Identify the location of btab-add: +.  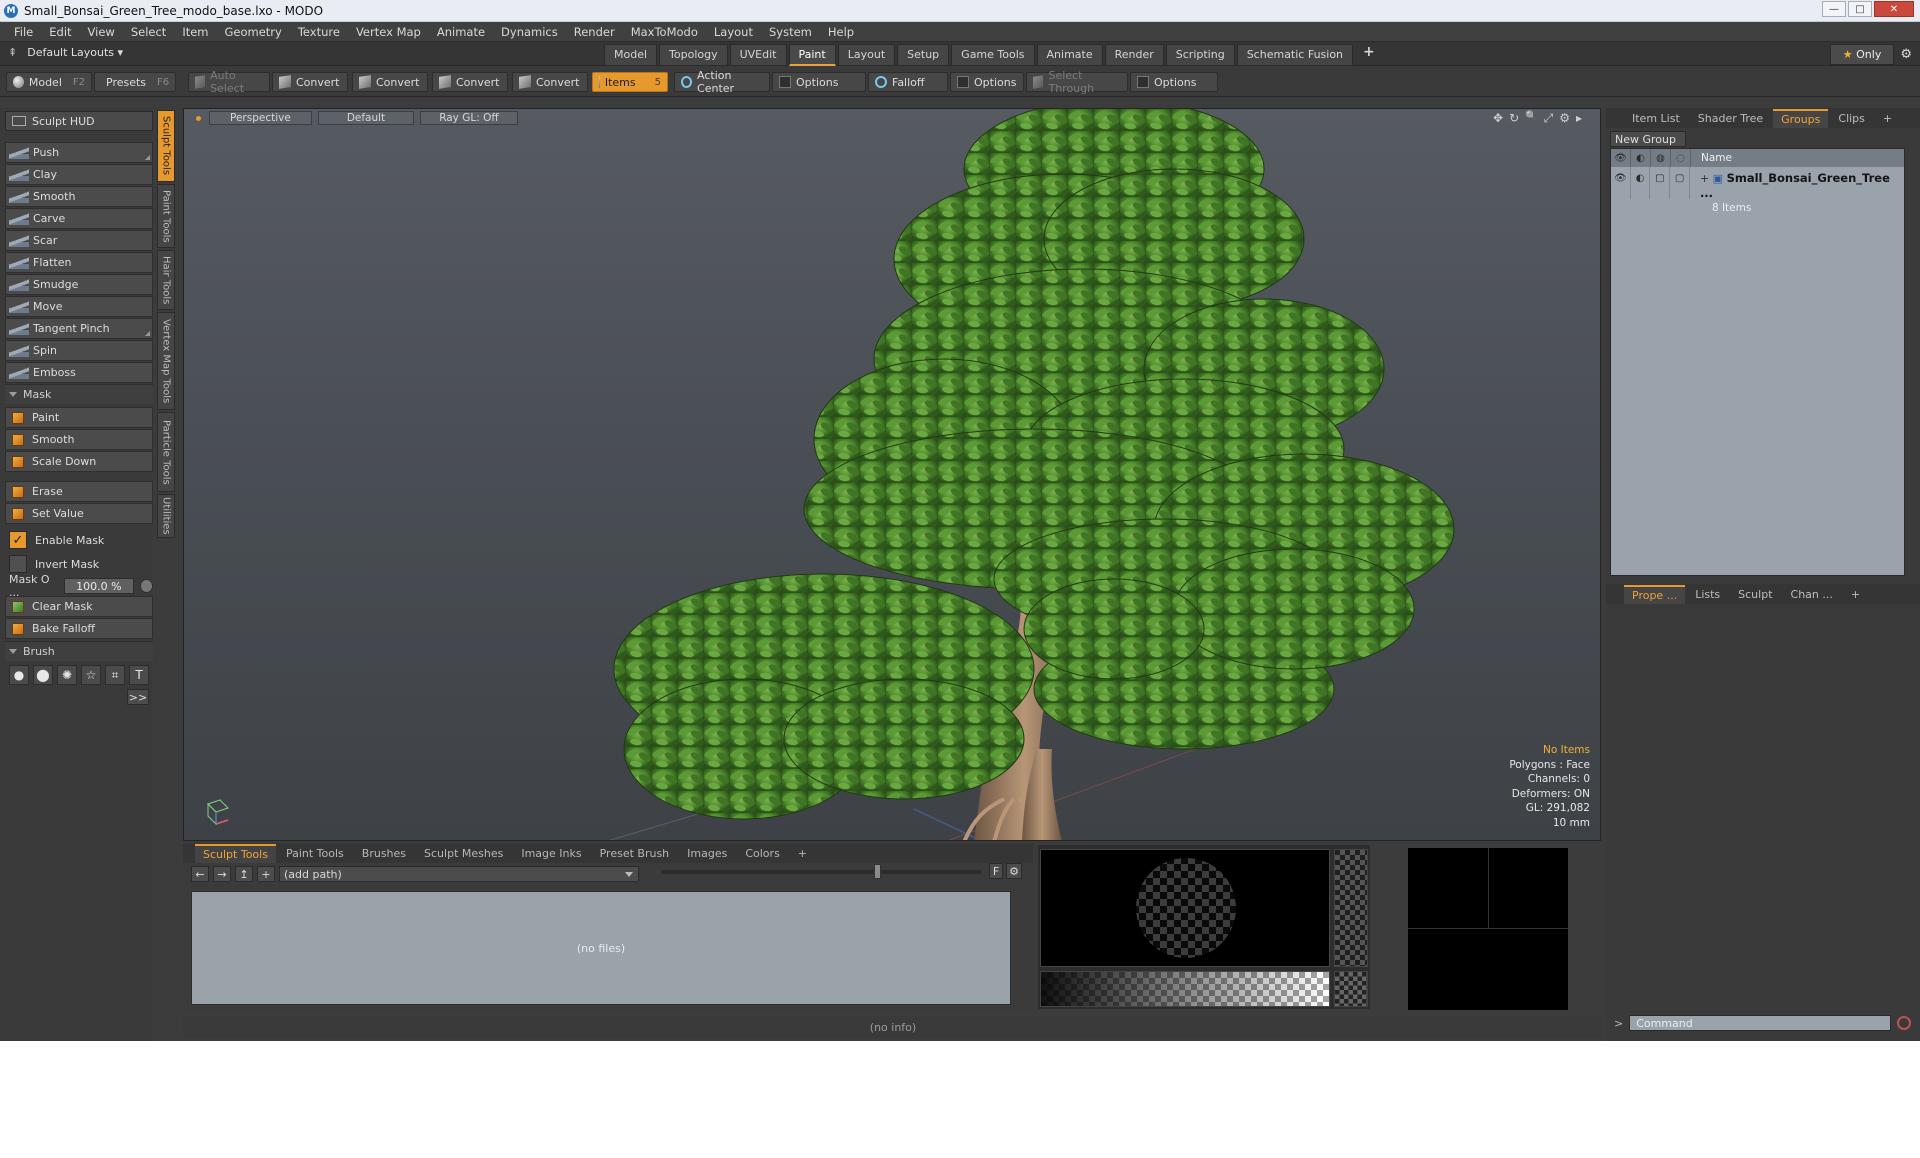
(802, 853).